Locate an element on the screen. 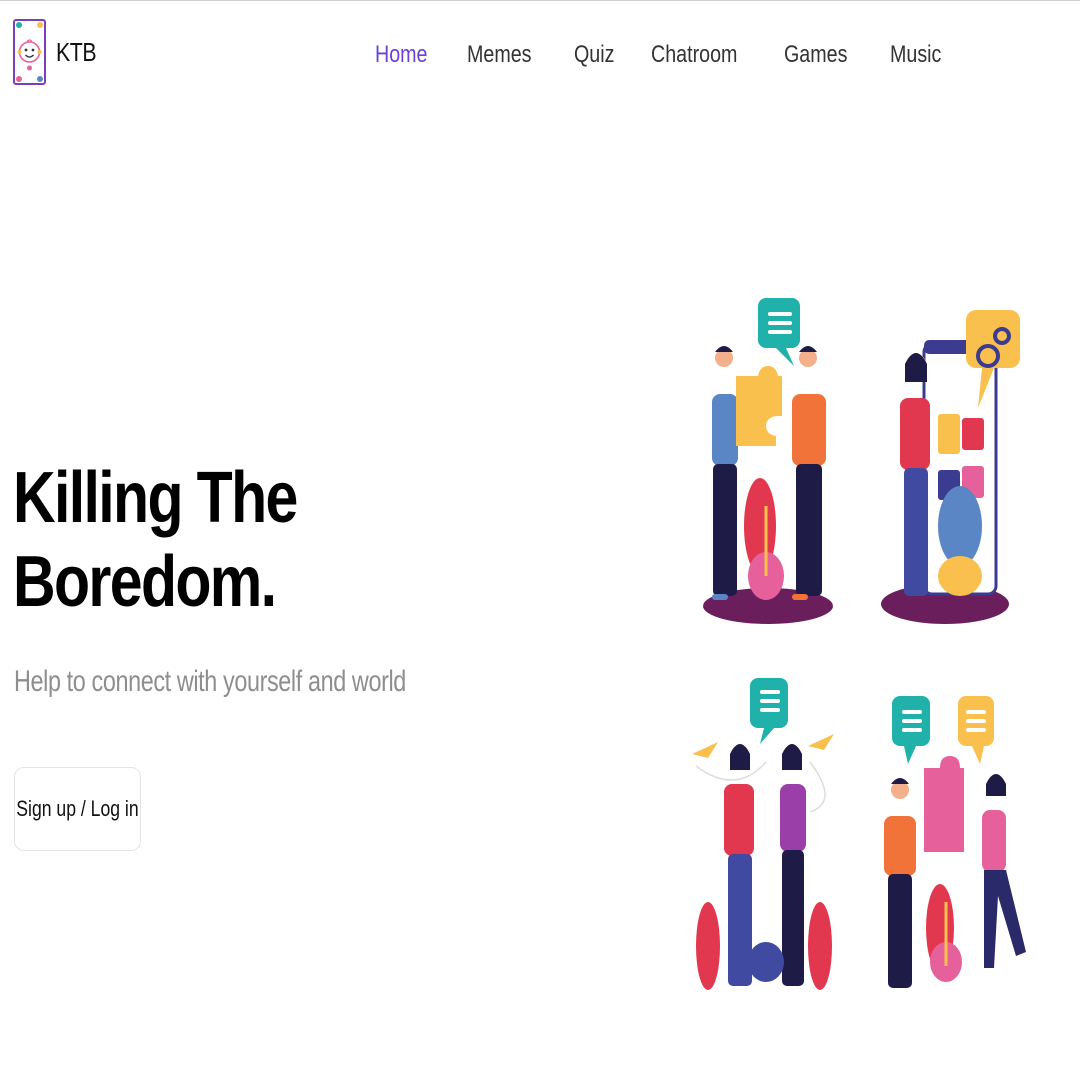 The width and height of the screenshot is (1080, 1080). hero-subtitle: Help to connect with yourself and world is located at coordinates (210, 681).